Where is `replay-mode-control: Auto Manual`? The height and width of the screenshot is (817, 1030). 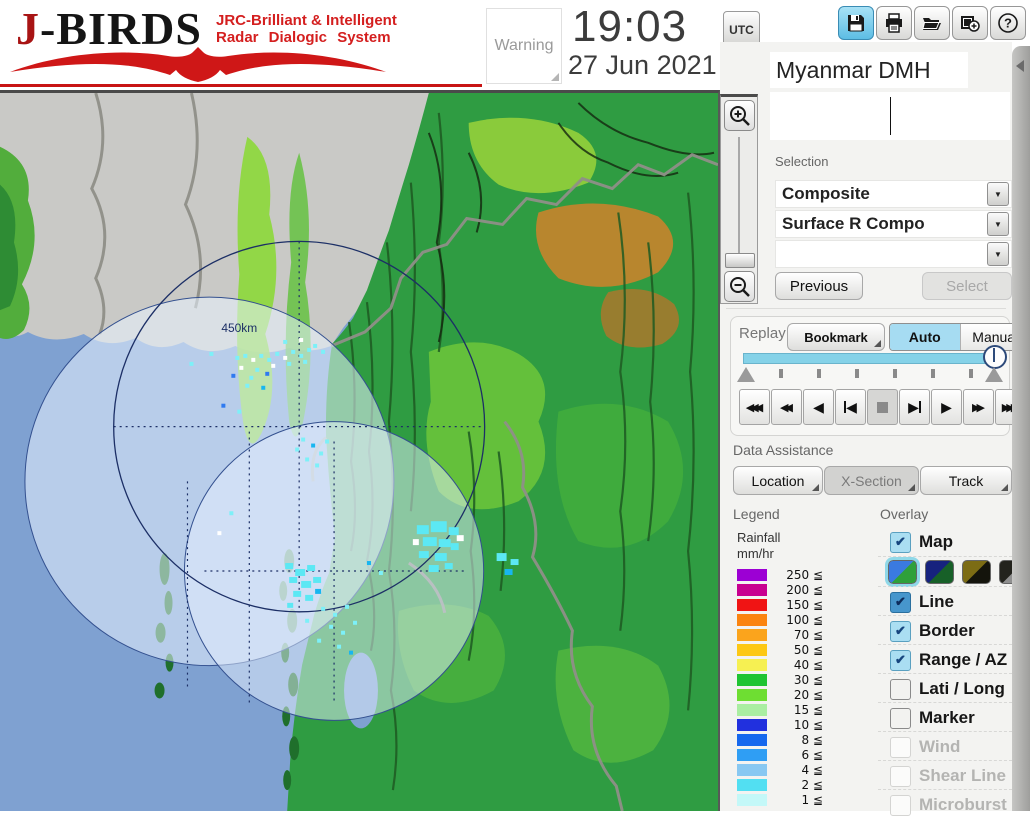 replay-mode-control: Auto Manual is located at coordinates (959, 337).